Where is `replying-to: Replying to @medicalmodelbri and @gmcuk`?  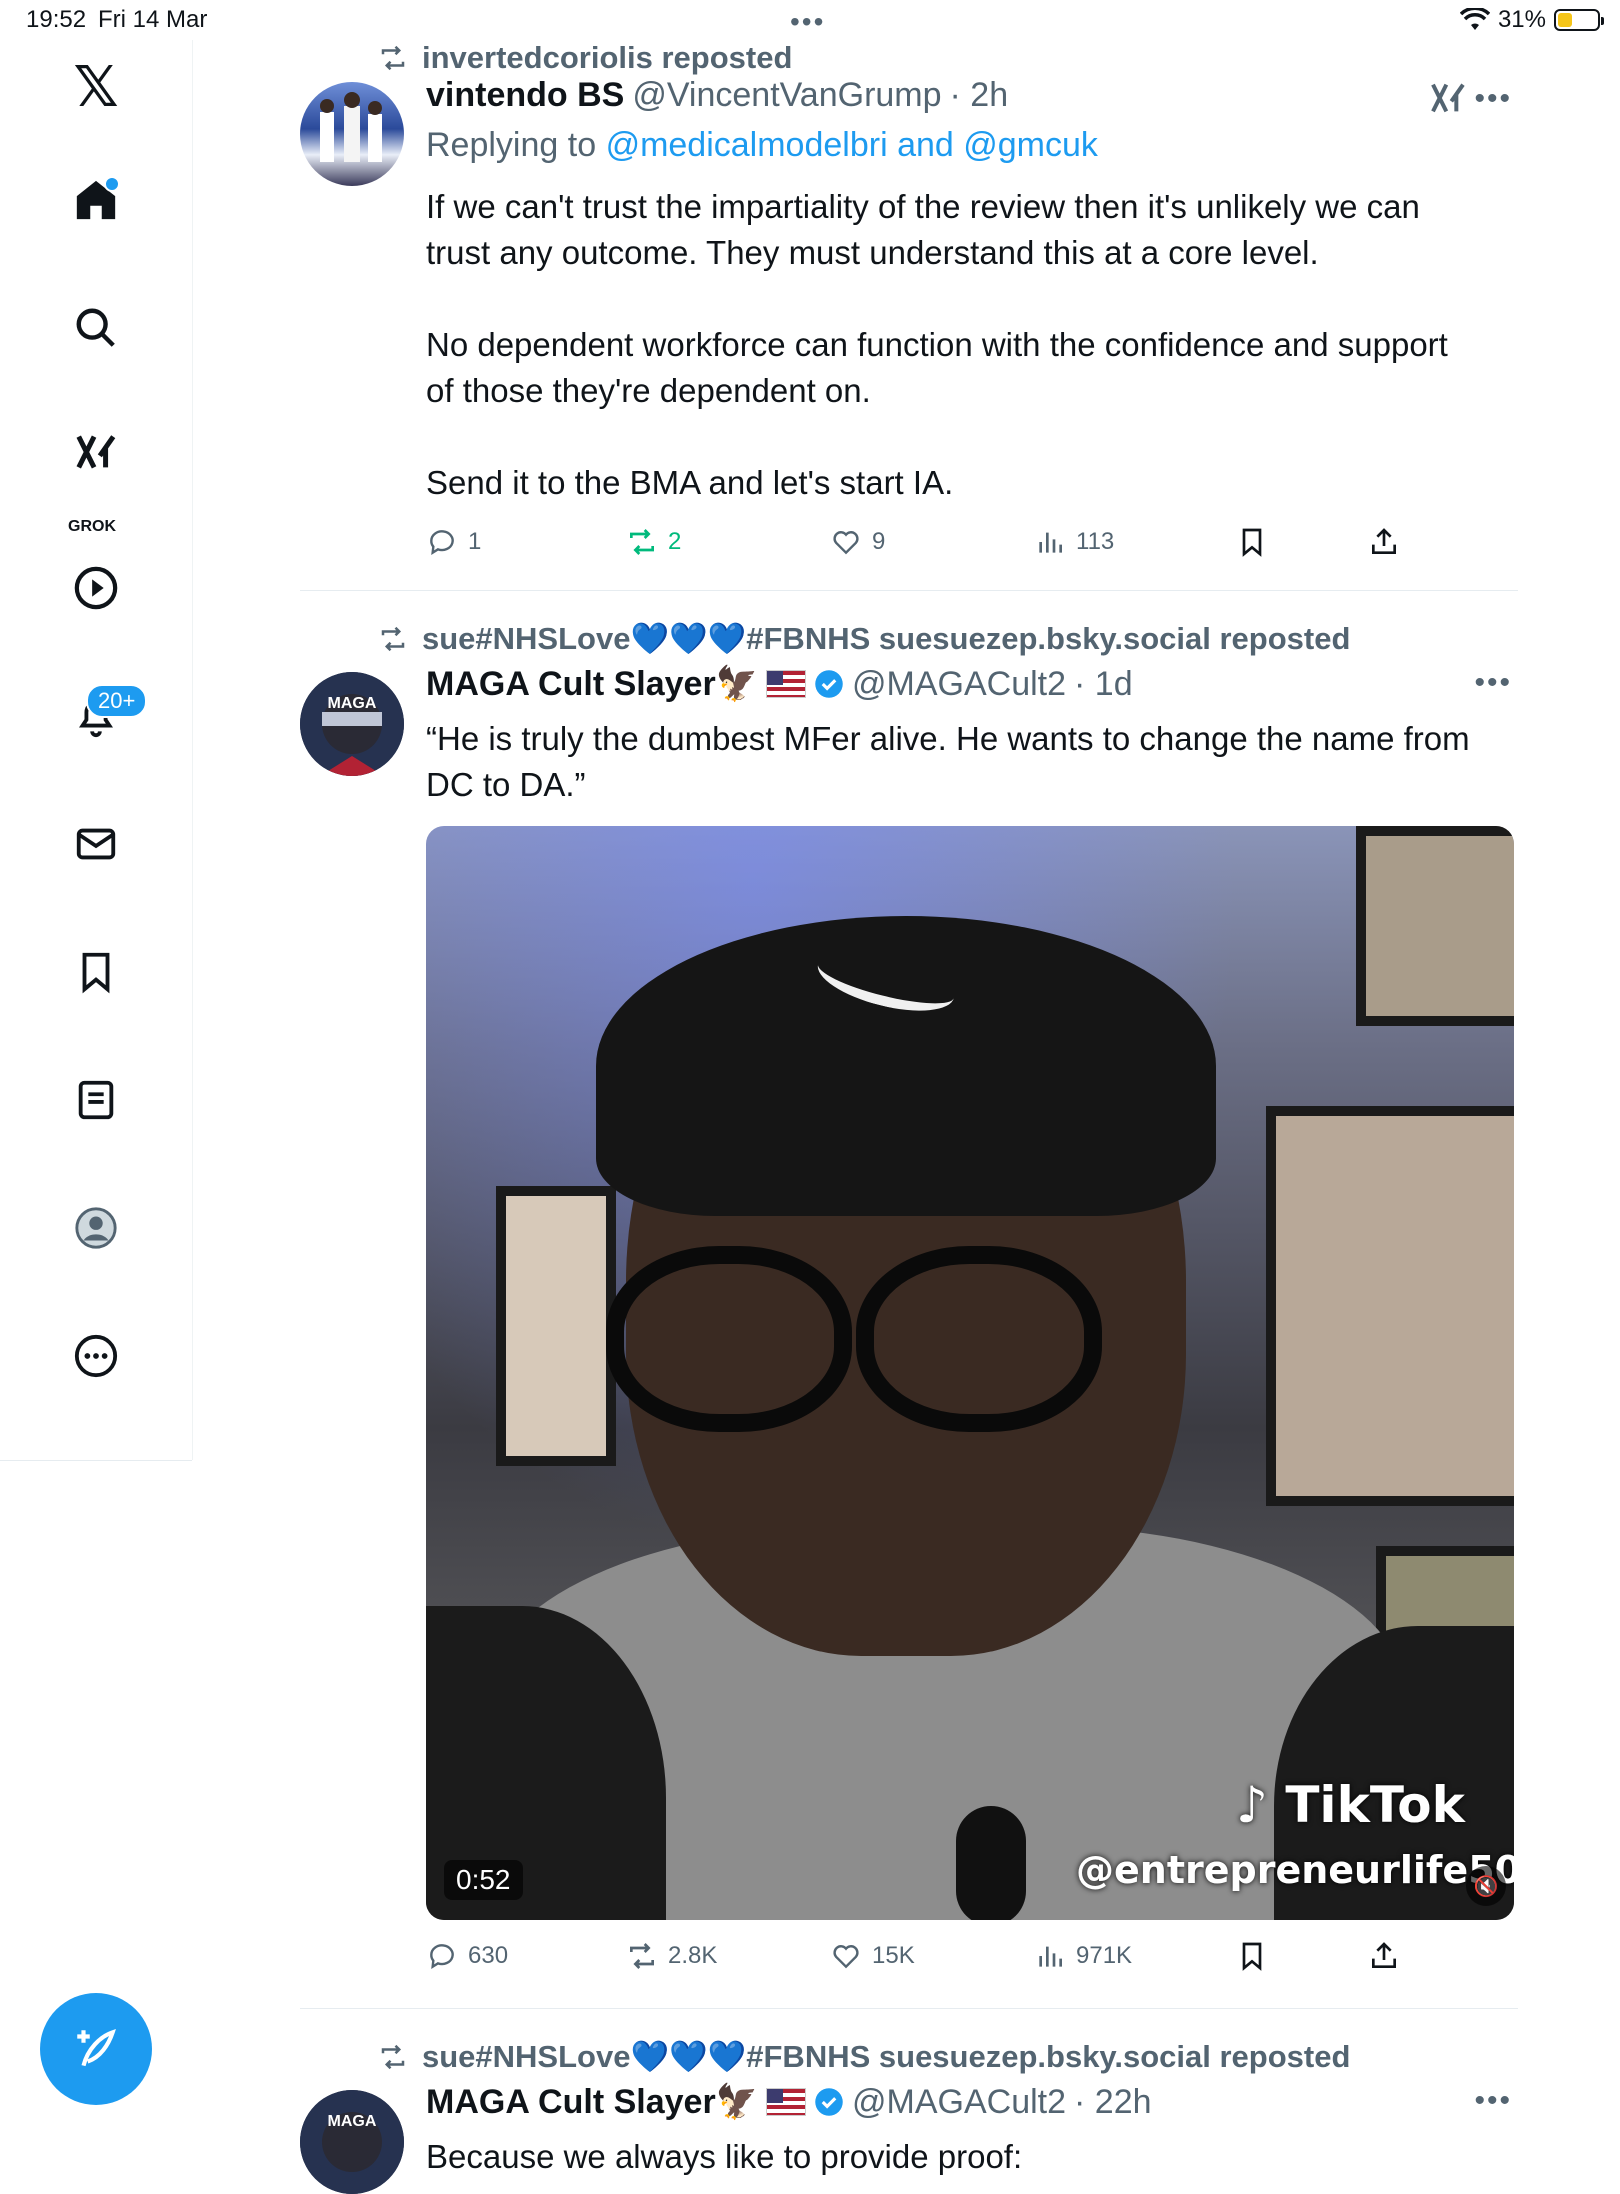 replying-to: Replying to @medicalmodelbri and @gmcuk is located at coordinates (762, 145).